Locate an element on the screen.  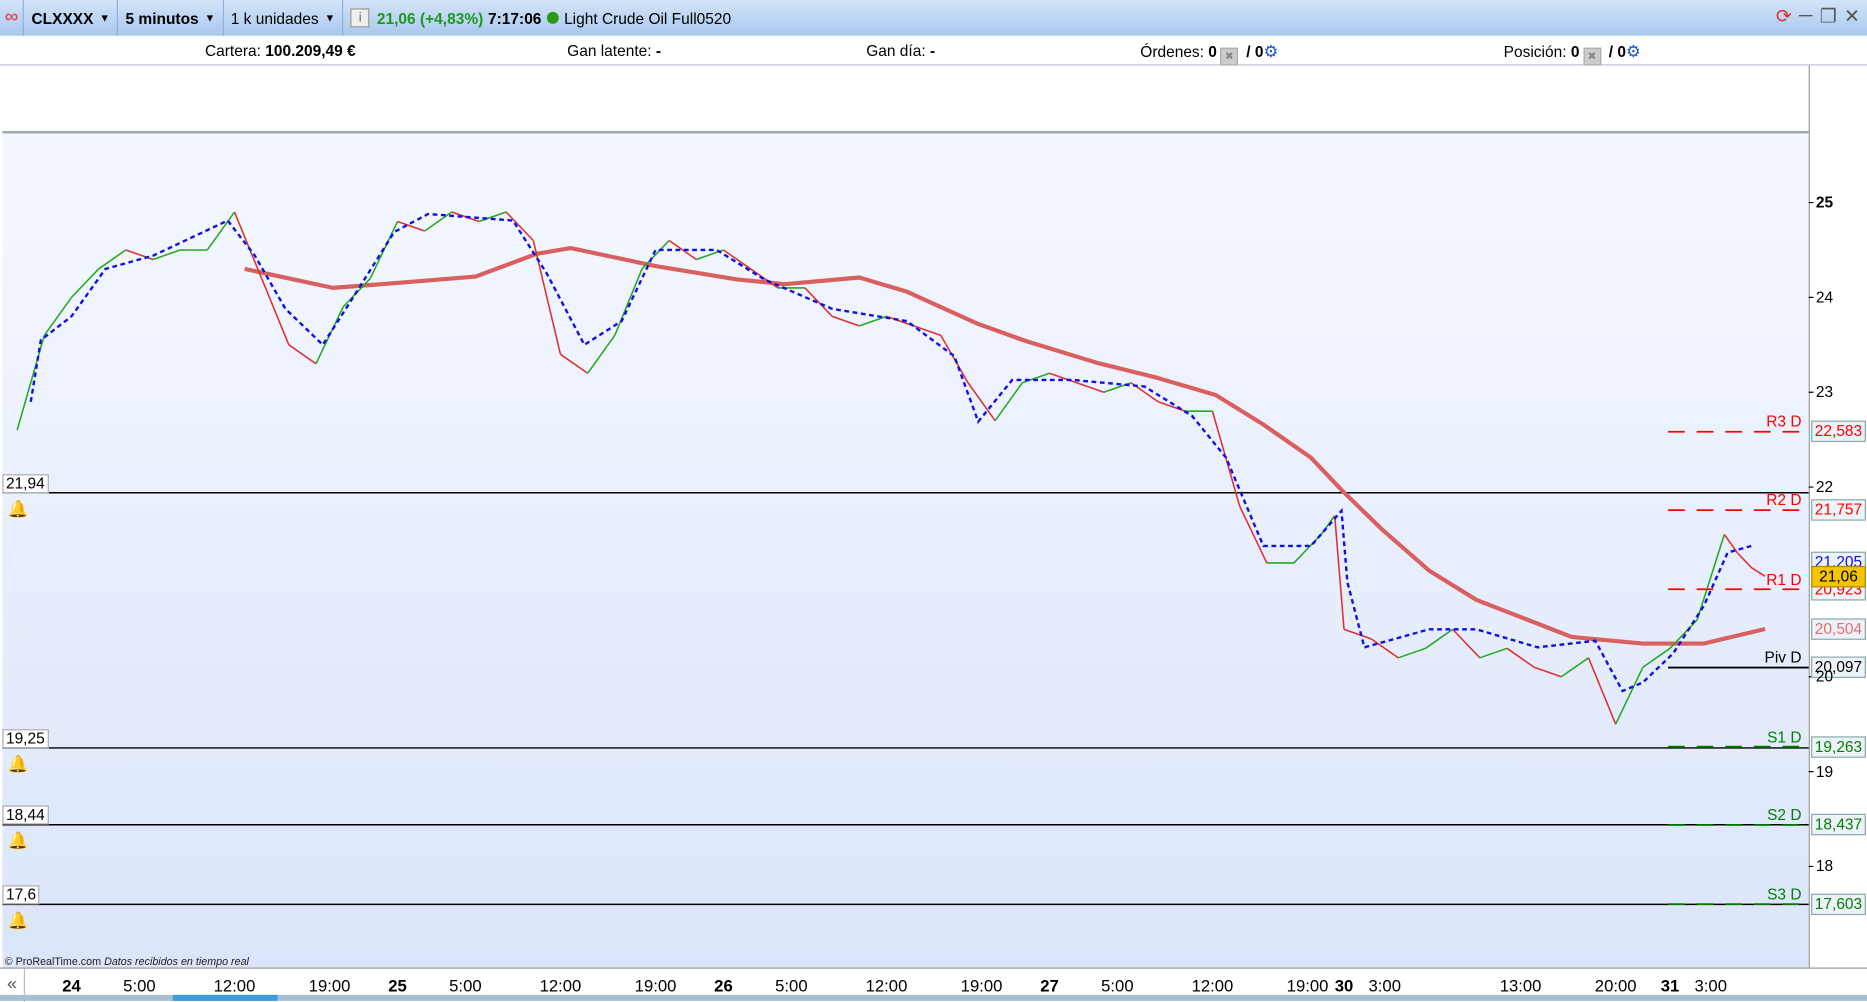
y-tick-label: 19 is located at coordinates (1824, 771).